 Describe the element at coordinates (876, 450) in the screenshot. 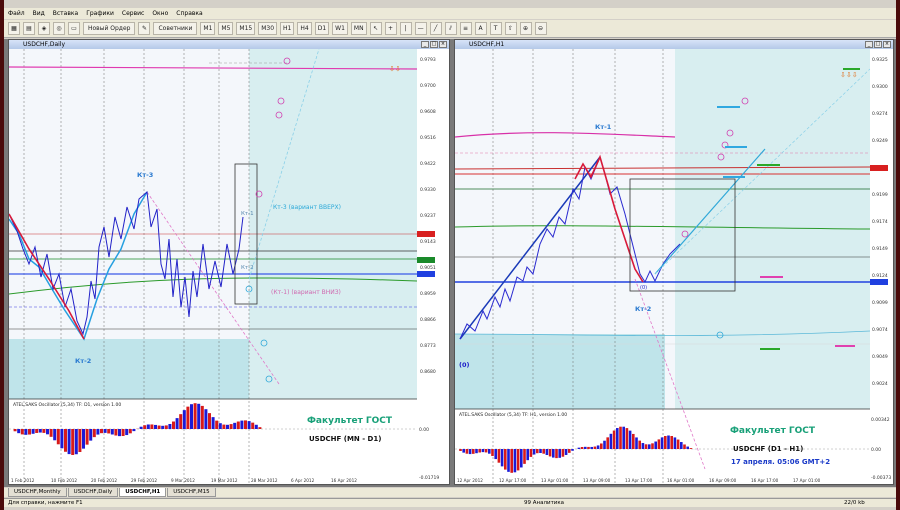

I see `osc-scale-zero: 0.00` at that location.